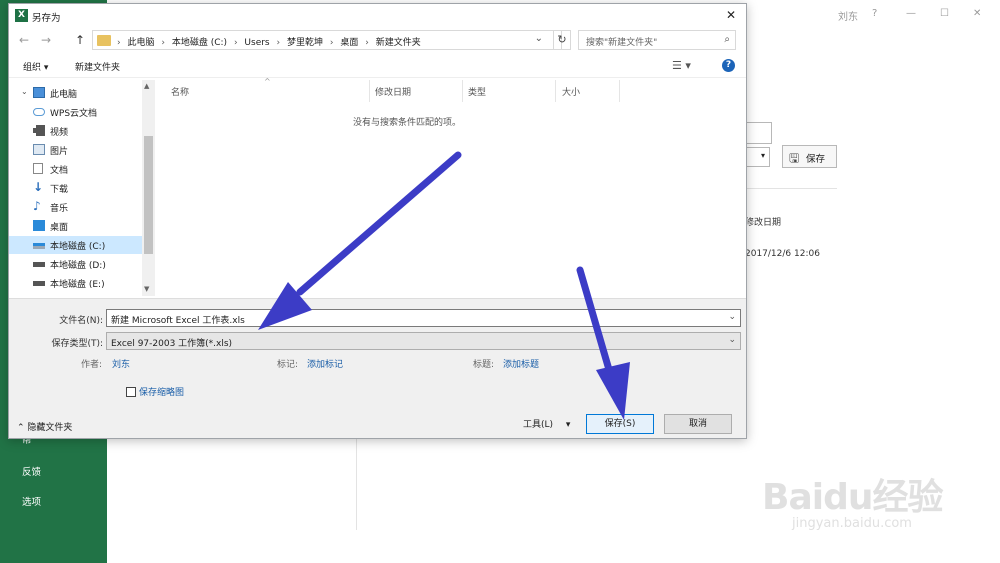  I want to click on watermark-logo: Baidu经验, so click(852, 497).